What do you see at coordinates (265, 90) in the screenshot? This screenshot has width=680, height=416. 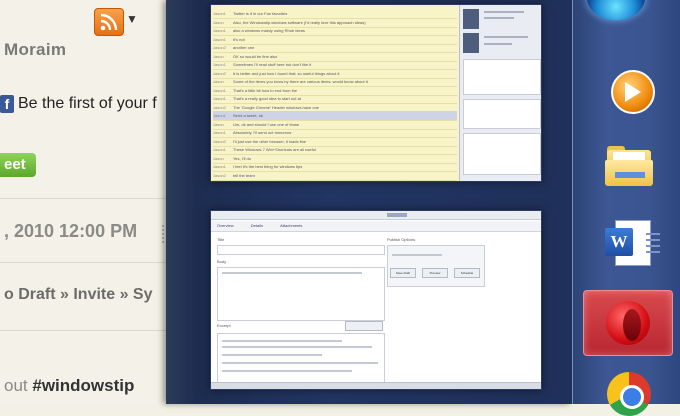 I see `chat-message: That's a little bit how to end from the` at bounding box center [265, 90].